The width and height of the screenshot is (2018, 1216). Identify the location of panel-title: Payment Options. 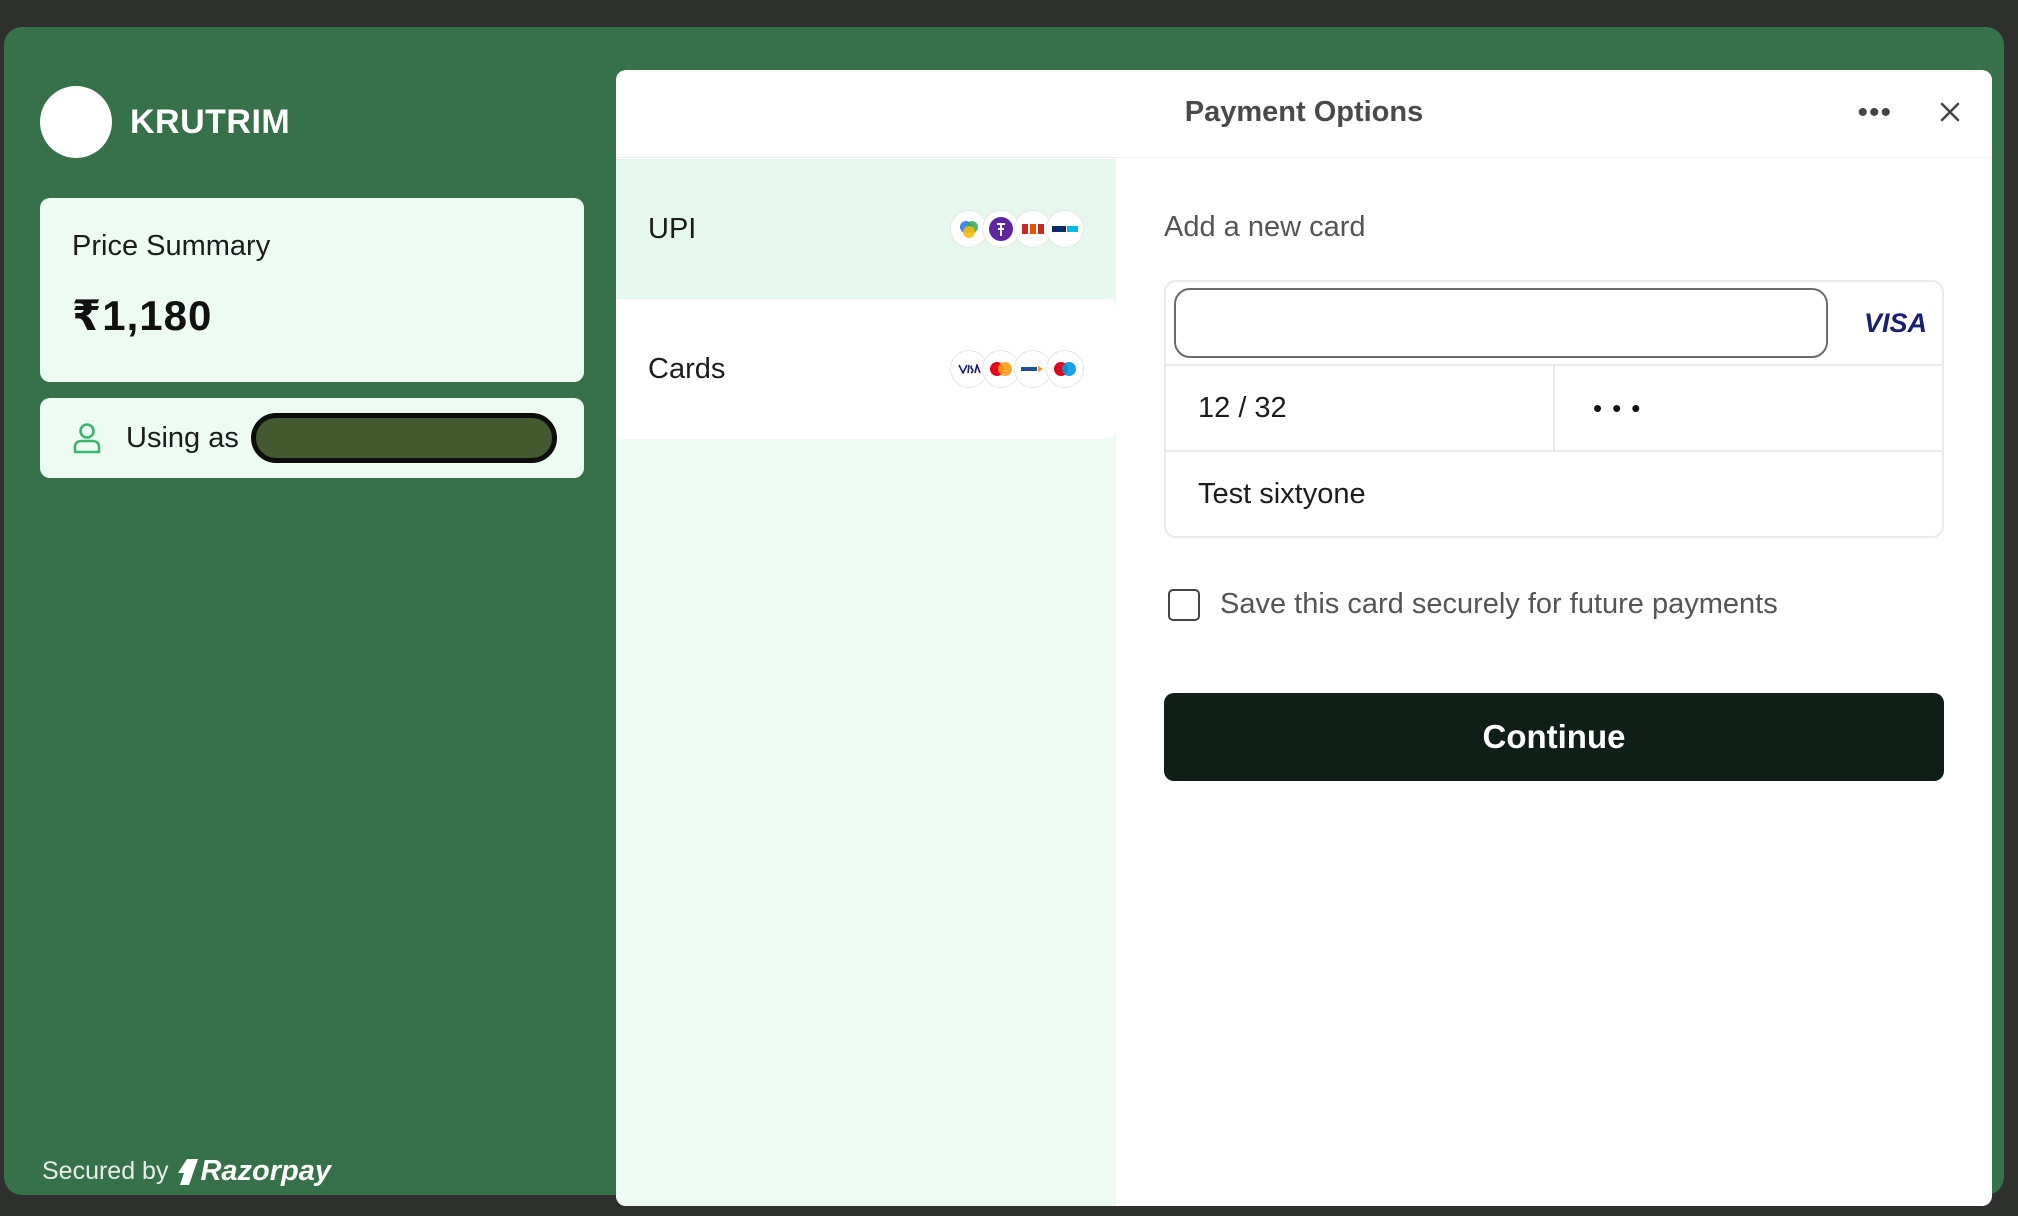
(1304, 112).